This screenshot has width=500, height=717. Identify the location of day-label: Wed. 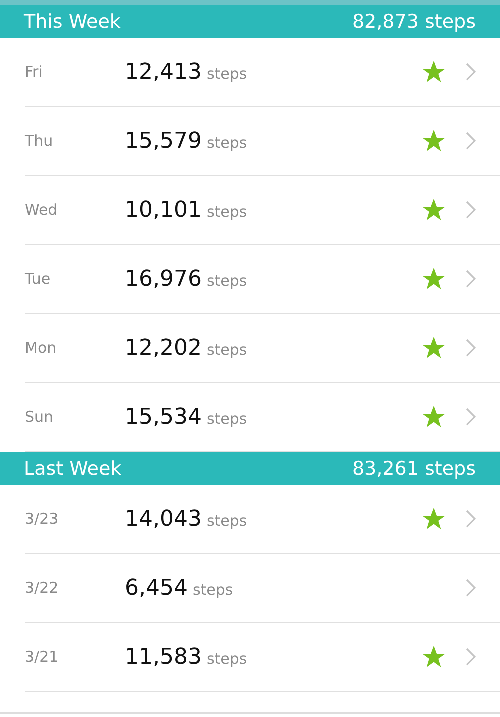
(42, 210).